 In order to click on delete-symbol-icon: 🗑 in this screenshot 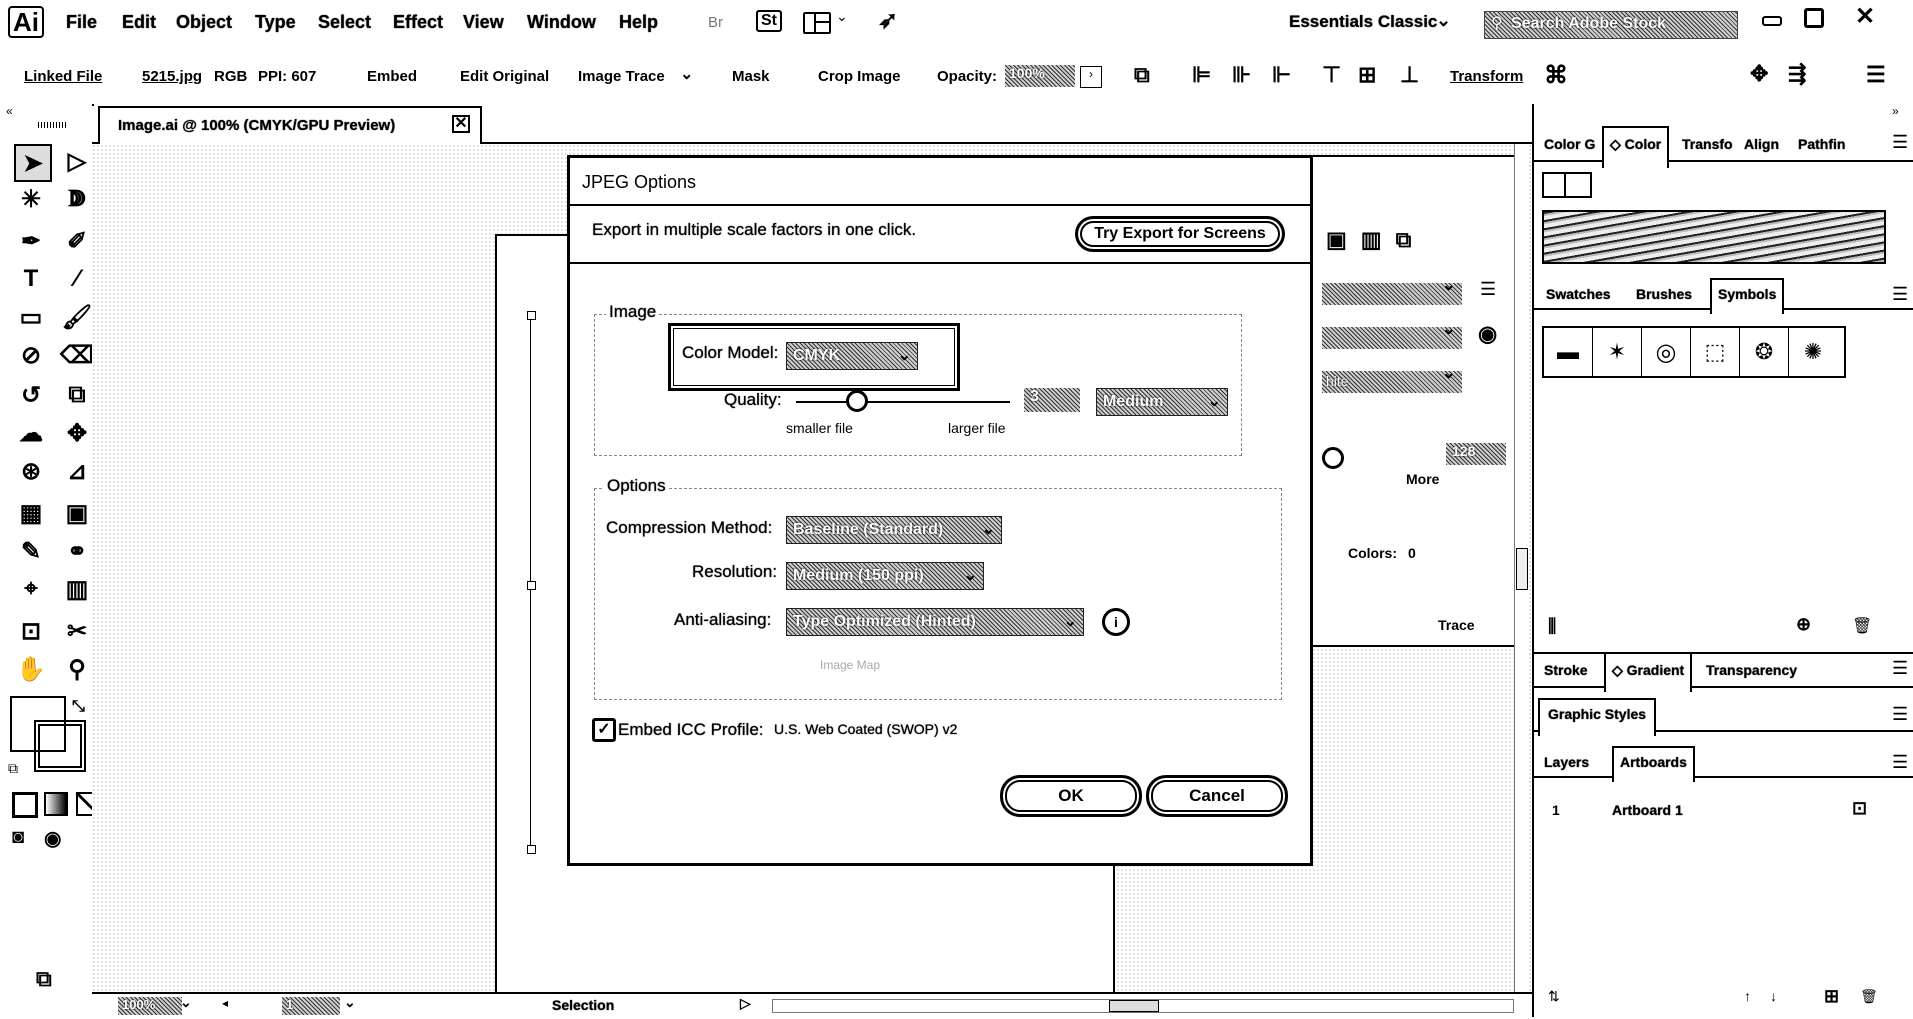, I will do `click(1862, 626)`.